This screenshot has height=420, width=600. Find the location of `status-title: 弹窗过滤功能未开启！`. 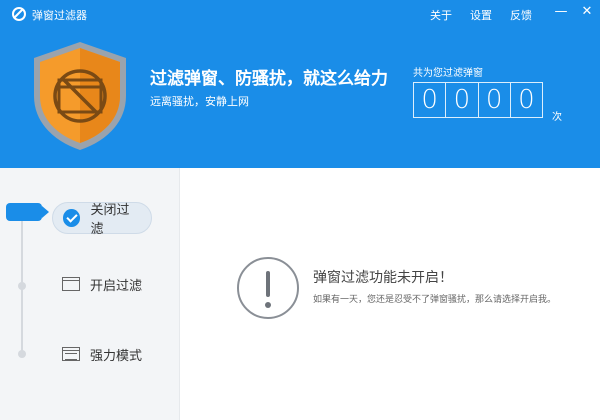

status-title: 弹窗过滤功能未开启！ is located at coordinates (383, 278).